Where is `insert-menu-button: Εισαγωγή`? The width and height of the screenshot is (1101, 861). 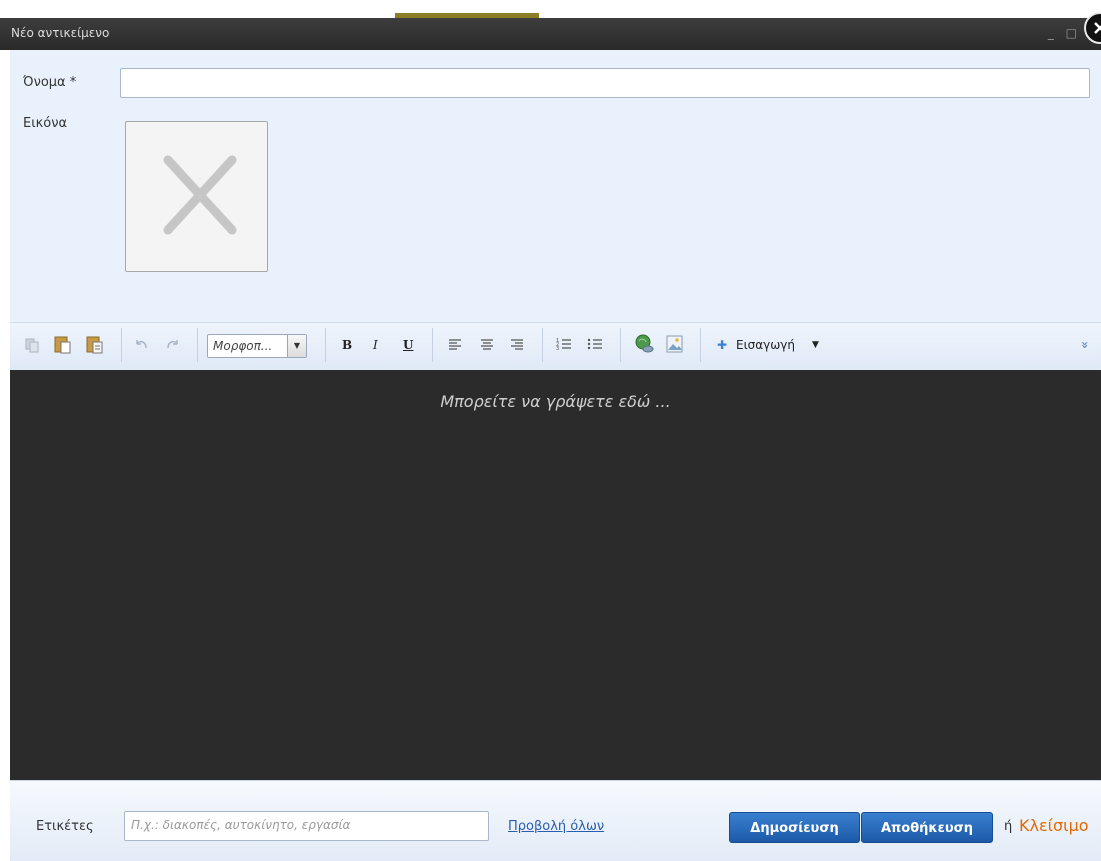 insert-menu-button: Εισαγωγή is located at coordinates (765, 345).